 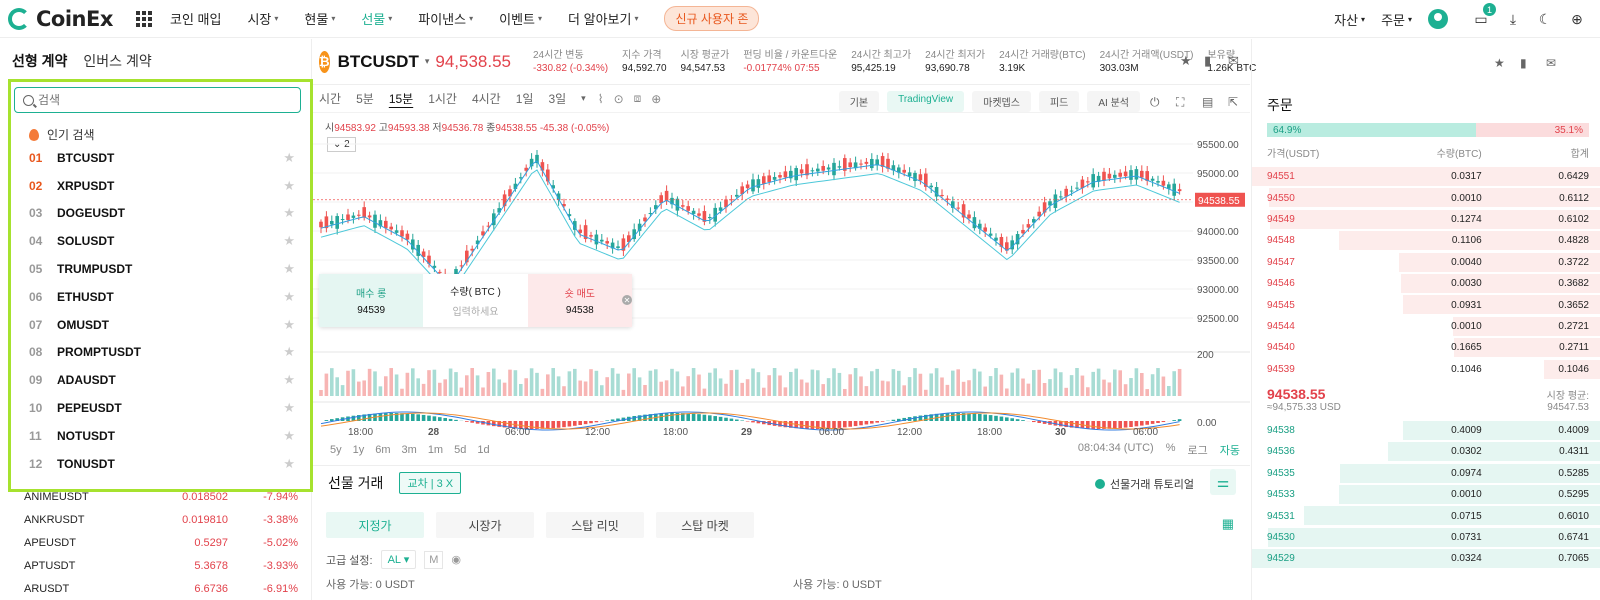 I want to click on candle-type-icon: ⧈, so click(x=638, y=98).